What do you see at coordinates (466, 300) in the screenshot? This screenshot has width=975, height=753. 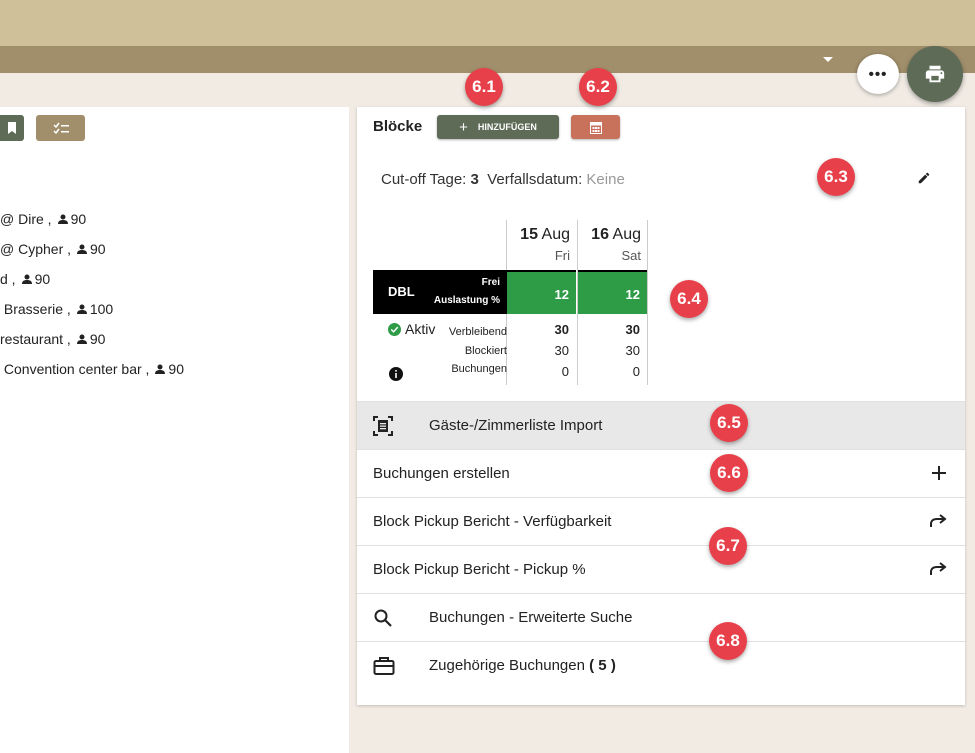 I see `auslastung-label: Auslastung %` at bounding box center [466, 300].